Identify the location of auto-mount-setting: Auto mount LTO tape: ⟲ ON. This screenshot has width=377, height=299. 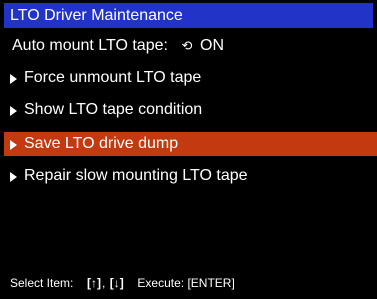
(190, 46).